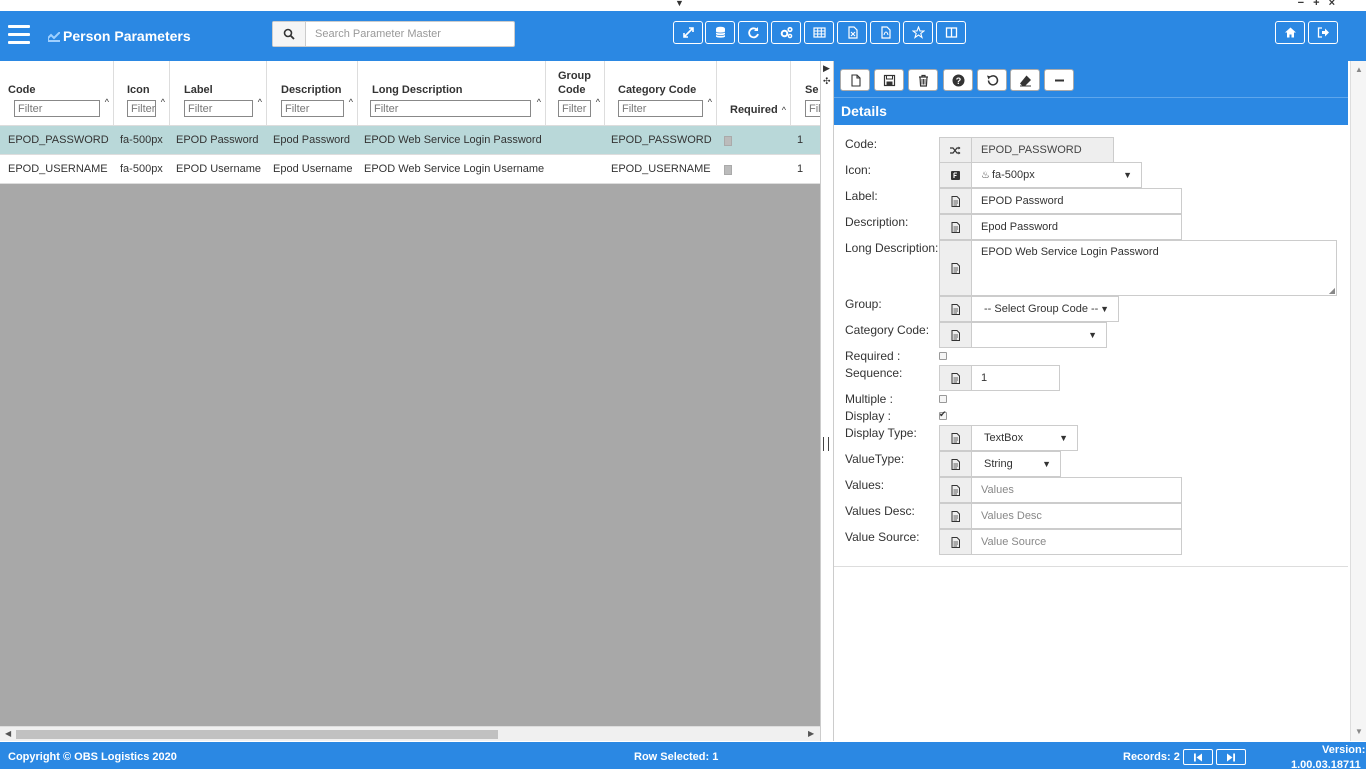 This screenshot has width=1366, height=771. I want to click on drag-handle, so click(826, 444).